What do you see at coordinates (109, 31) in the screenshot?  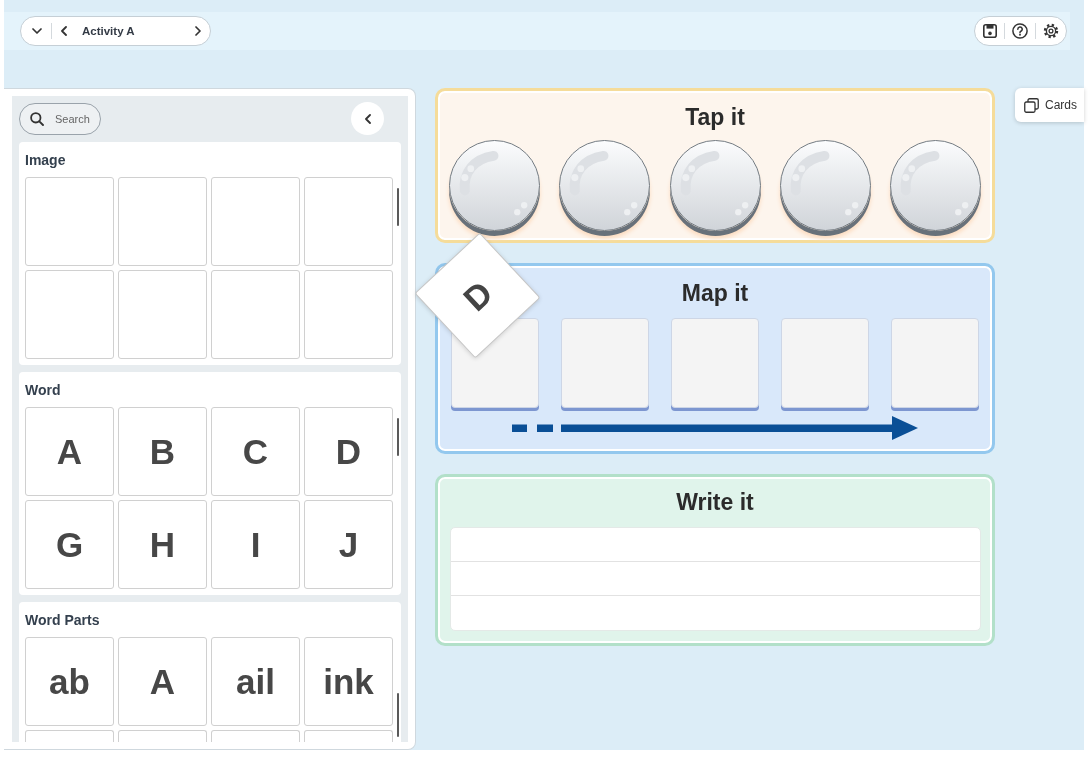 I see `activity-title: Activity A` at bounding box center [109, 31].